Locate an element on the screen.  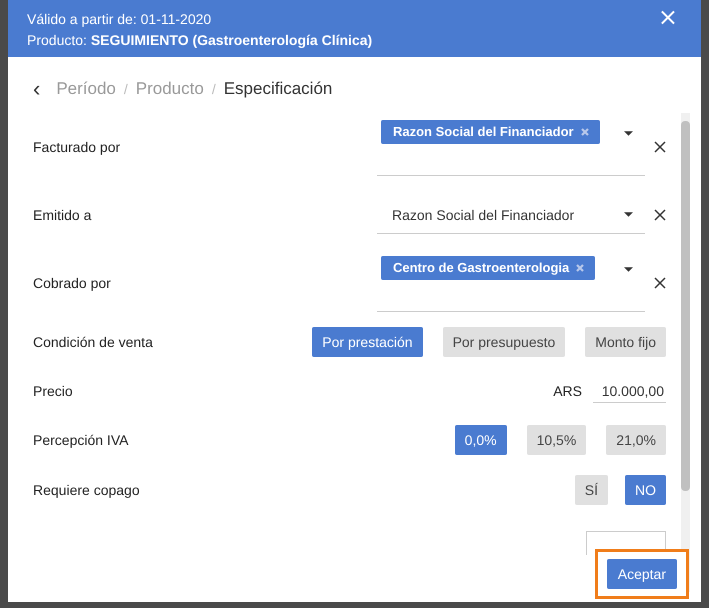
breadcrumb-link: Período is located at coordinates (86, 89).